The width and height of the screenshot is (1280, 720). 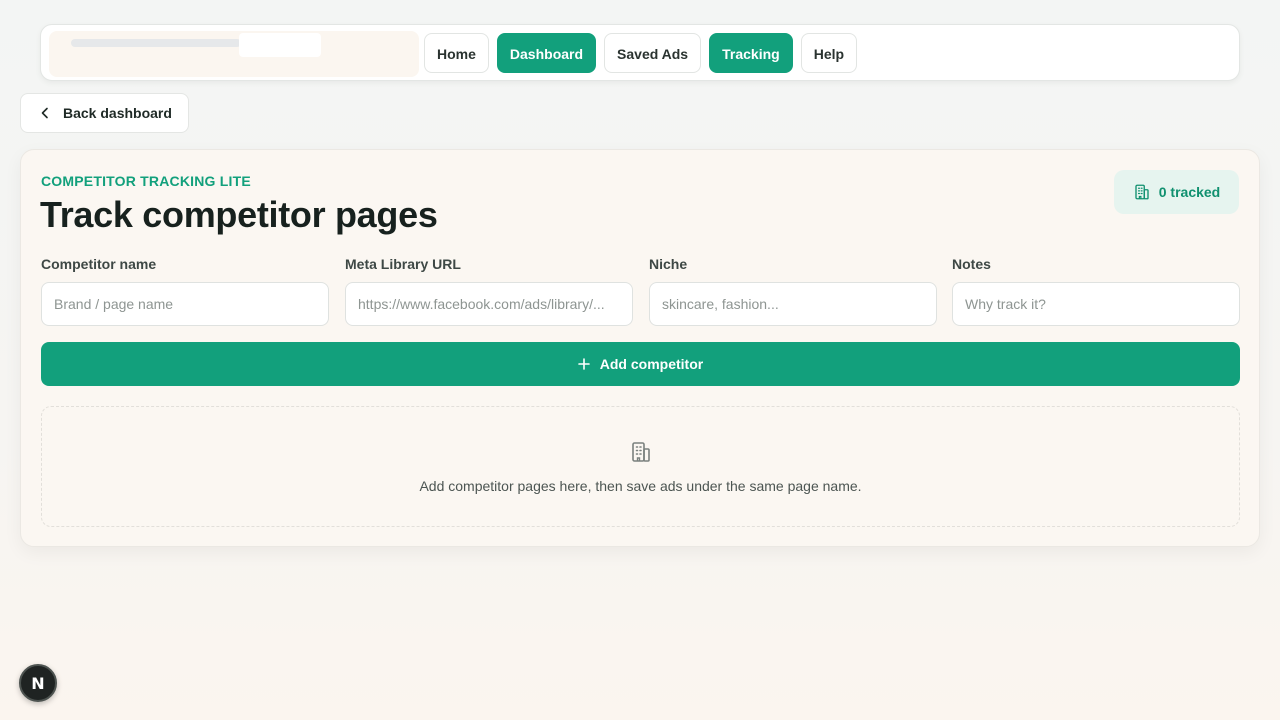 What do you see at coordinates (971, 264) in the screenshot?
I see `notes-label: Notes` at bounding box center [971, 264].